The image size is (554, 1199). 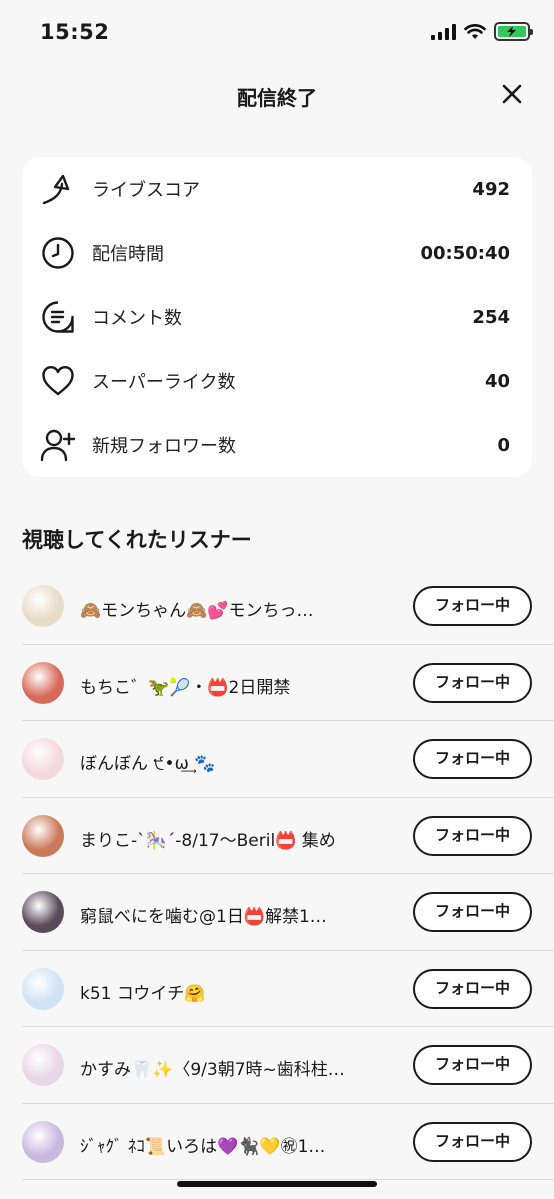 What do you see at coordinates (491, 189) in the screenshot?
I see `stat-value: 492` at bounding box center [491, 189].